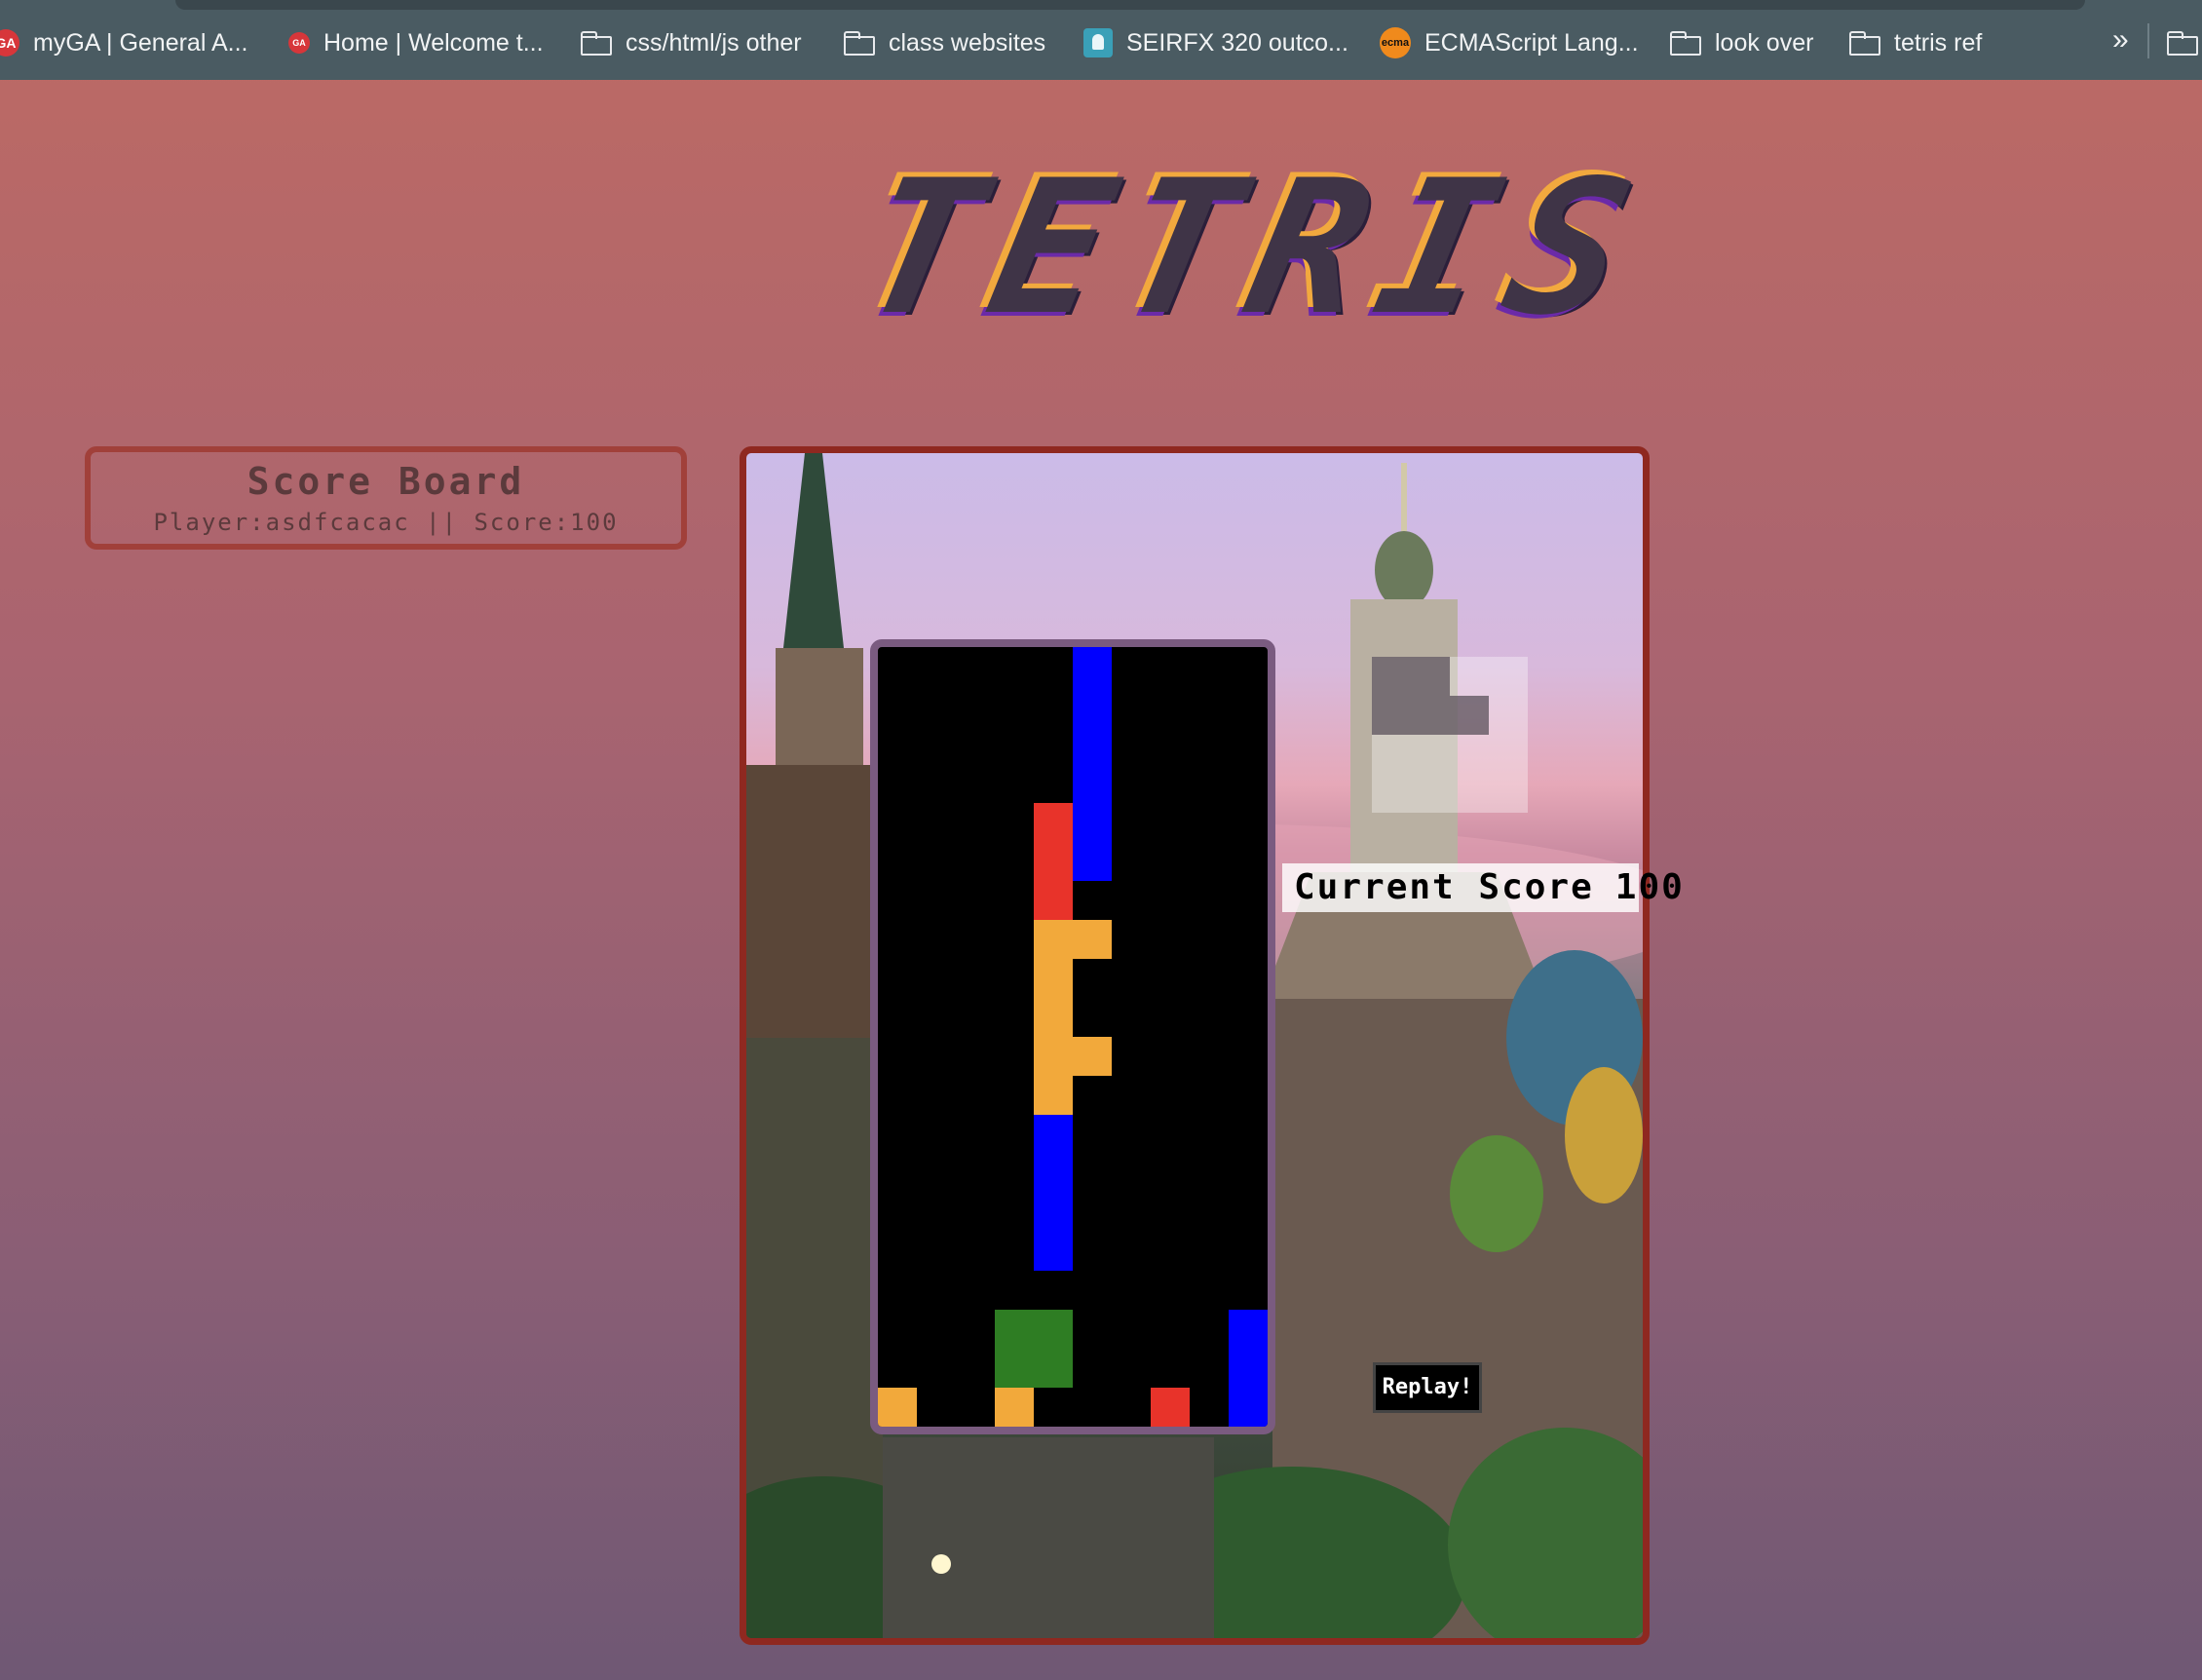 The width and height of the screenshot is (2202, 1680). Describe the element at coordinates (1765, 42) in the screenshot. I see `bookmark-label: look over` at that location.